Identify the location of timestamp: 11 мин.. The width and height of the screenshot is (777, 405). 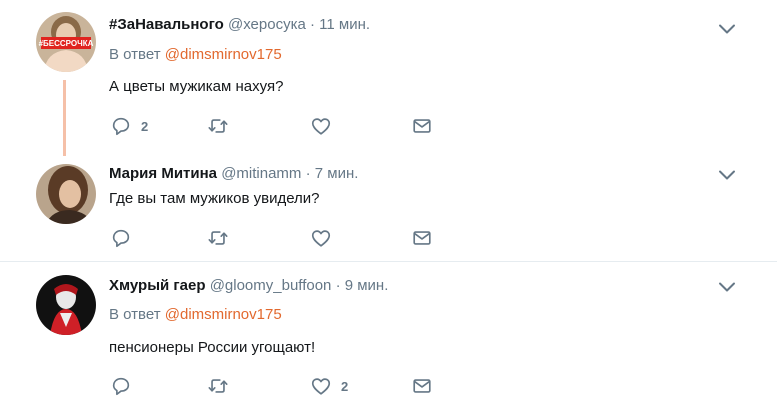
(344, 24).